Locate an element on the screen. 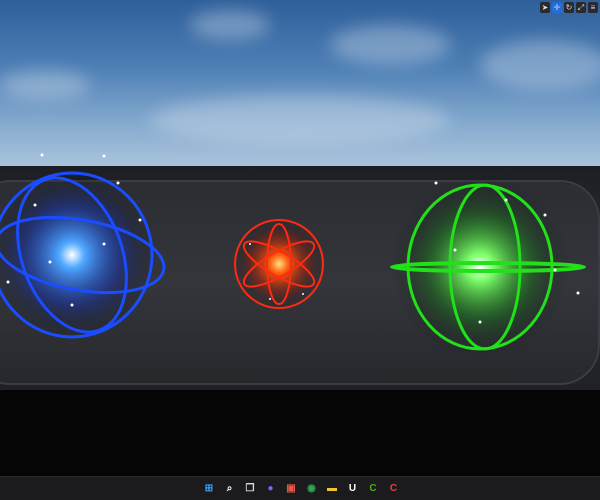  file-explorer-icon: ▬ is located at coordinates (332, 489).